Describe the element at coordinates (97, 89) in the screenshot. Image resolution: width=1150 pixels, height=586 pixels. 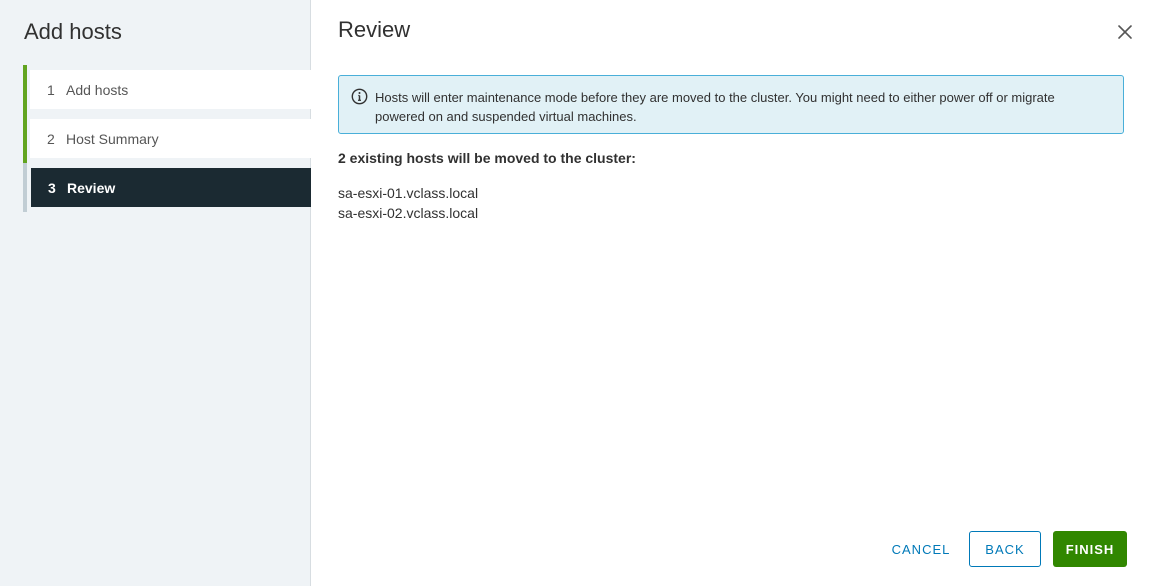
I see `step-label: Add hosts` at that location.